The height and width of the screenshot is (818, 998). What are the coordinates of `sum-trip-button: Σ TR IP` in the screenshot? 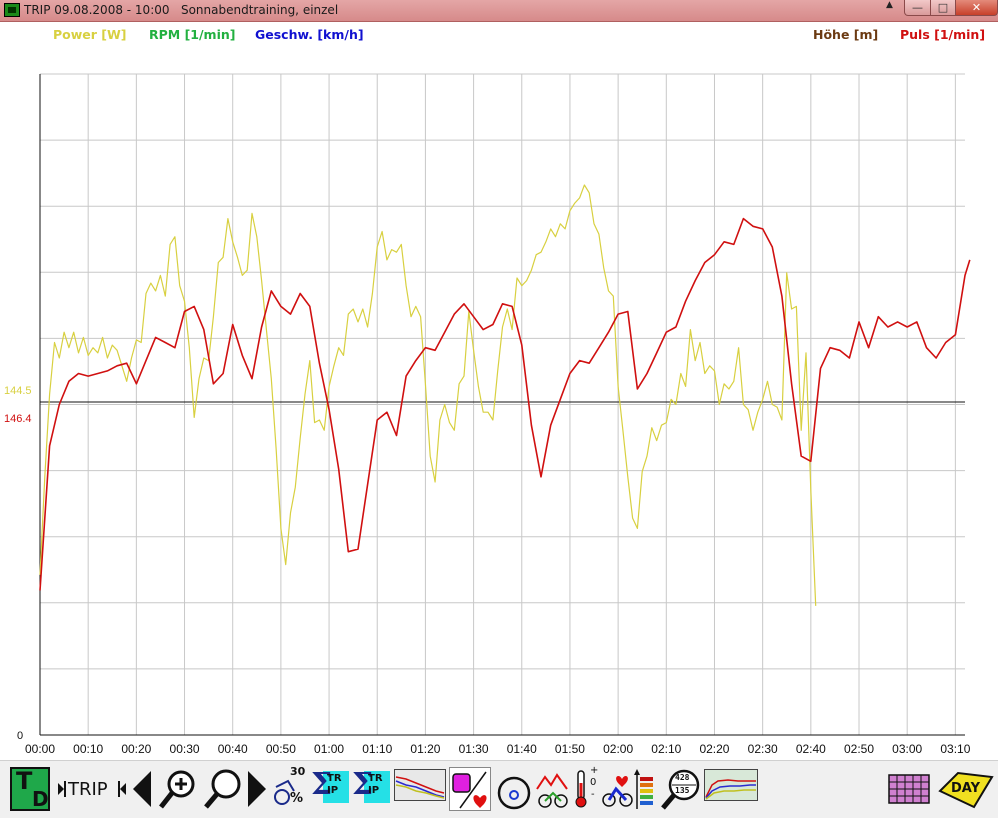 It's located at (330, 789).